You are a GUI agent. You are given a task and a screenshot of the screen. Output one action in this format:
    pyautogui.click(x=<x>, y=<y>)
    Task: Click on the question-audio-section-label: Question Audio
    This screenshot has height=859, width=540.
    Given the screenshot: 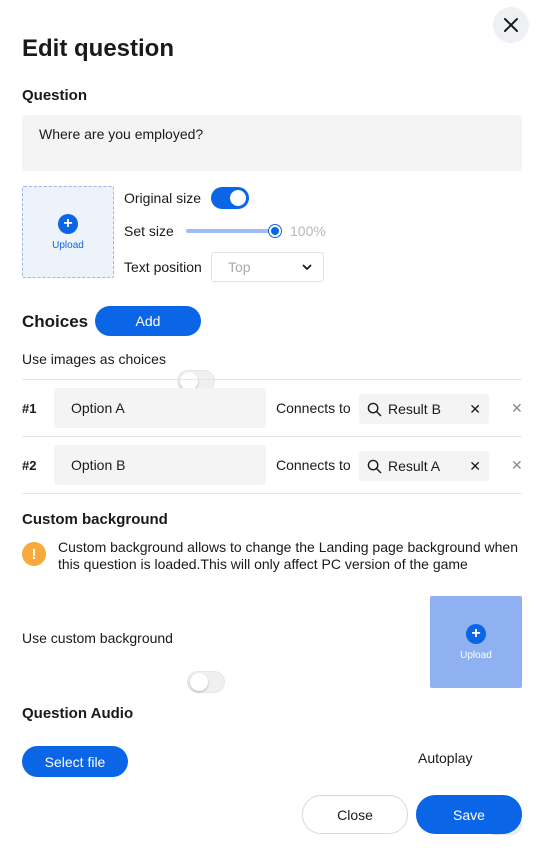 What is the action you would take?
    pyautogui.click(x=78, y=713)
    